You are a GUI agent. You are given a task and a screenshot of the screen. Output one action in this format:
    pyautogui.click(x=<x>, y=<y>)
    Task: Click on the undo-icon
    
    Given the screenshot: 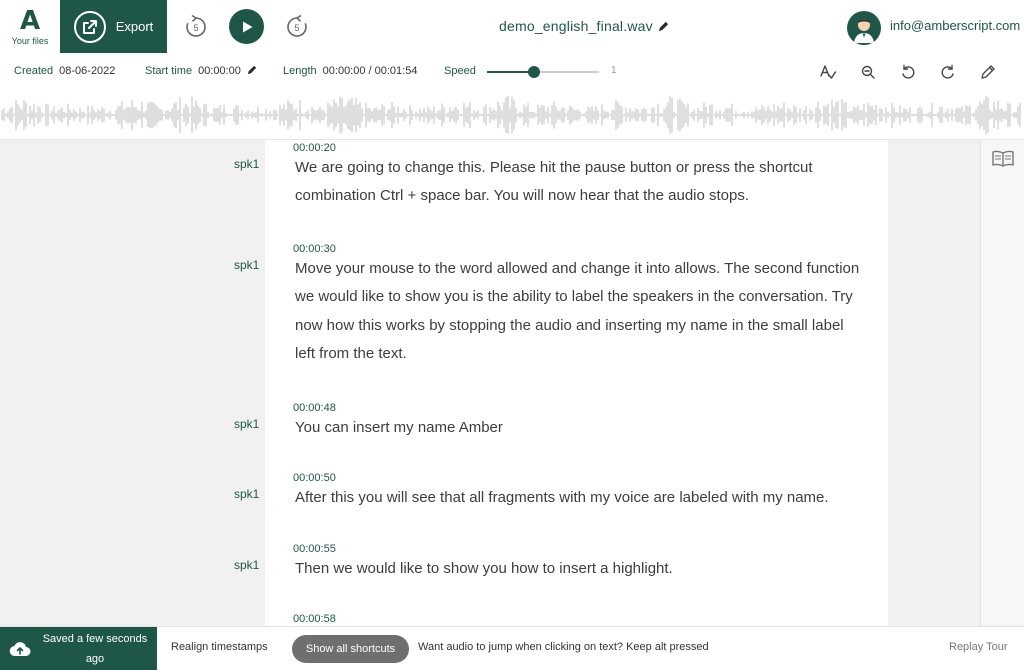 What is the action you would take?
    pyautogui.click(x=908, y=71)
    